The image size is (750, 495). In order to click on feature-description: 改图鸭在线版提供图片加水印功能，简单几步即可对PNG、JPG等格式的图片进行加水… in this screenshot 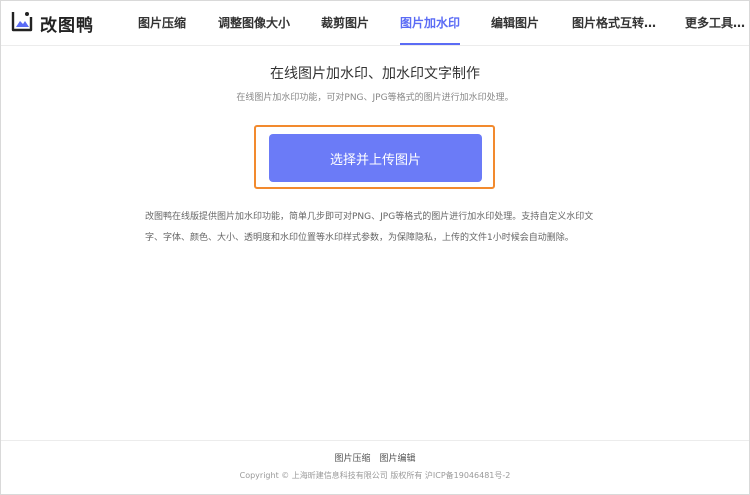, I will do `click(369, 227)`.